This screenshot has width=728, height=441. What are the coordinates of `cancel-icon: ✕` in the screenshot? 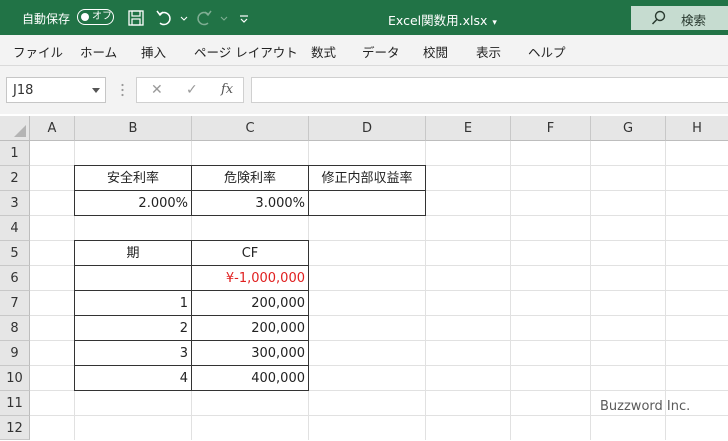 It's located at (157, 90).